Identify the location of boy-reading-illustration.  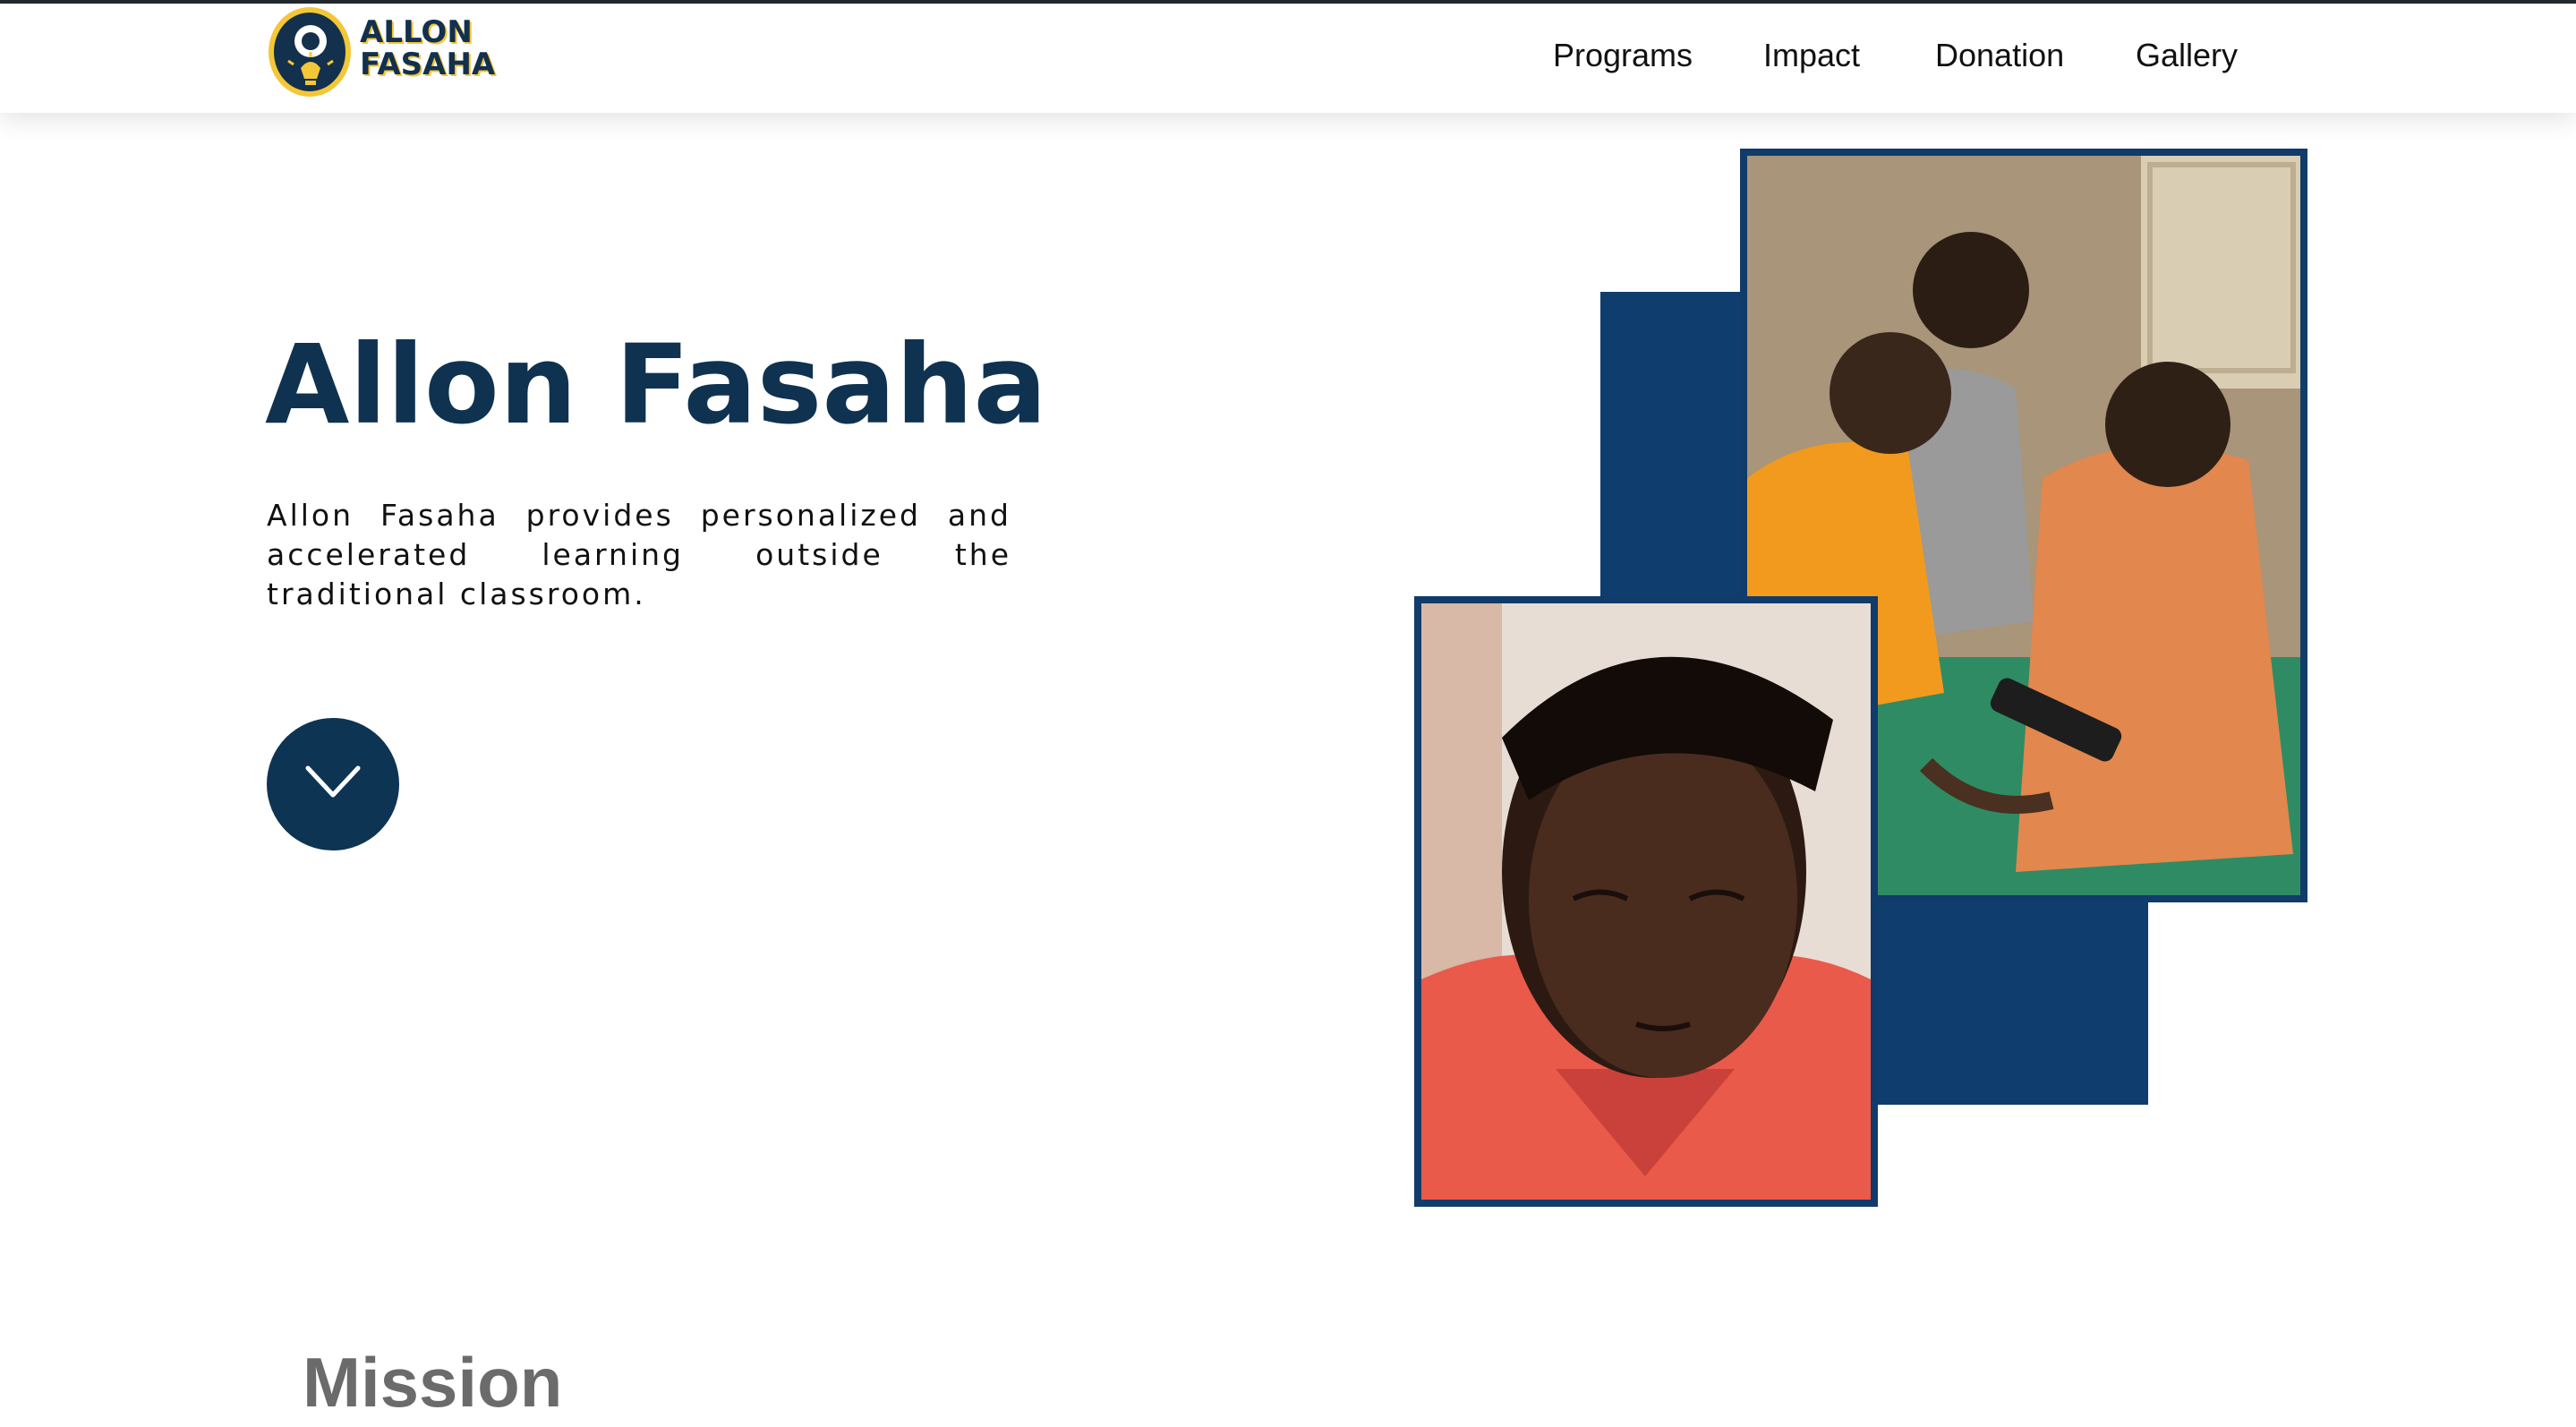
(1646, 902).